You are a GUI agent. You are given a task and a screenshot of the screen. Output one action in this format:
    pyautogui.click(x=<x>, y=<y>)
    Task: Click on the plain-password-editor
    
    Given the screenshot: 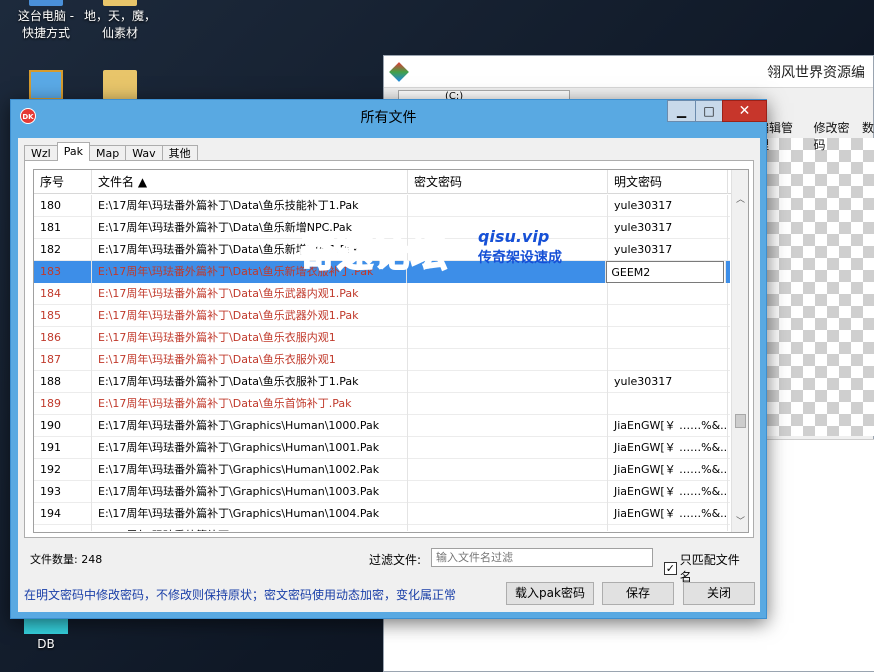 What is the action you would take?
    pyautogui.click(x=665, y=272)
    